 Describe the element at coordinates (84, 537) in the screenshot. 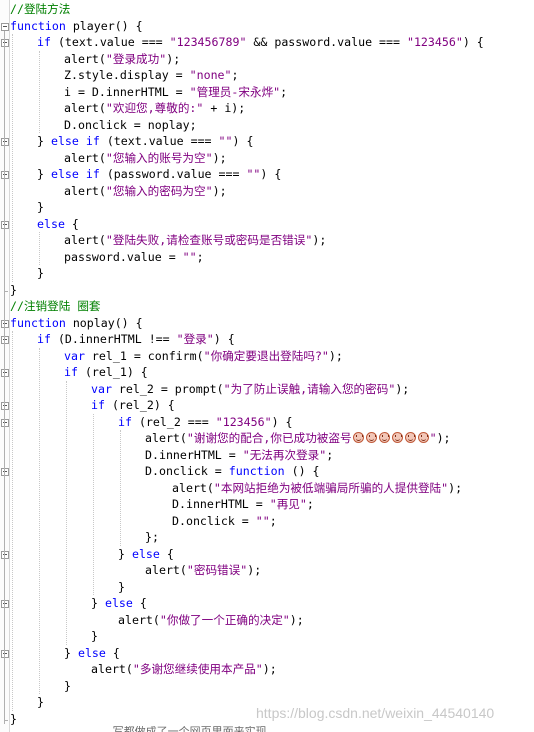

I see `code-line: };` at that location.